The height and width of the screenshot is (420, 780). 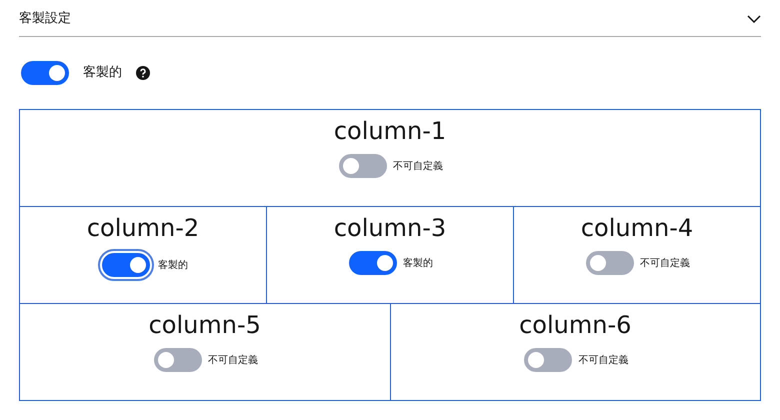 I want to click on column-title: column-4, so click(x=637, y=228).